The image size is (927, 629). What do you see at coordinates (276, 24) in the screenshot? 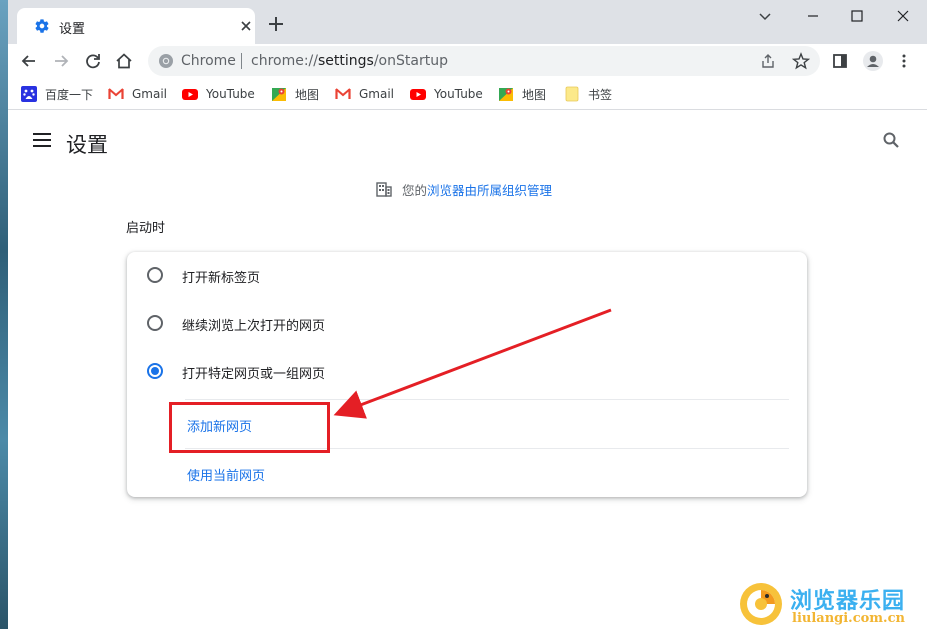
I see `new-tab-plus-icon` at bounding box center [276, 24].